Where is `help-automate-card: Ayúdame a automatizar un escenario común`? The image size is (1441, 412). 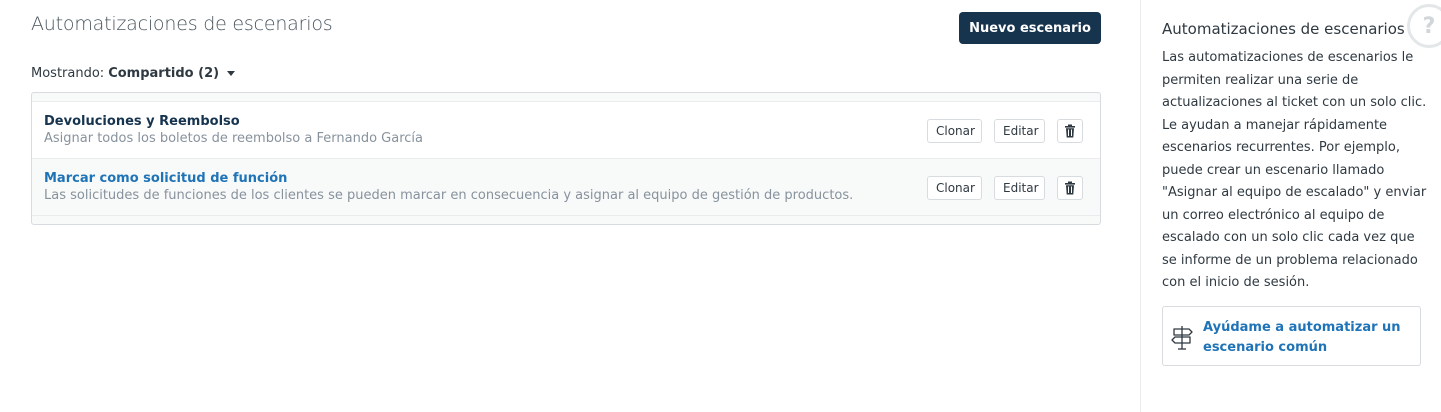 help-automate-card: Ayúdame a automatizar un escenario común is located at coordinates (1291, 336).